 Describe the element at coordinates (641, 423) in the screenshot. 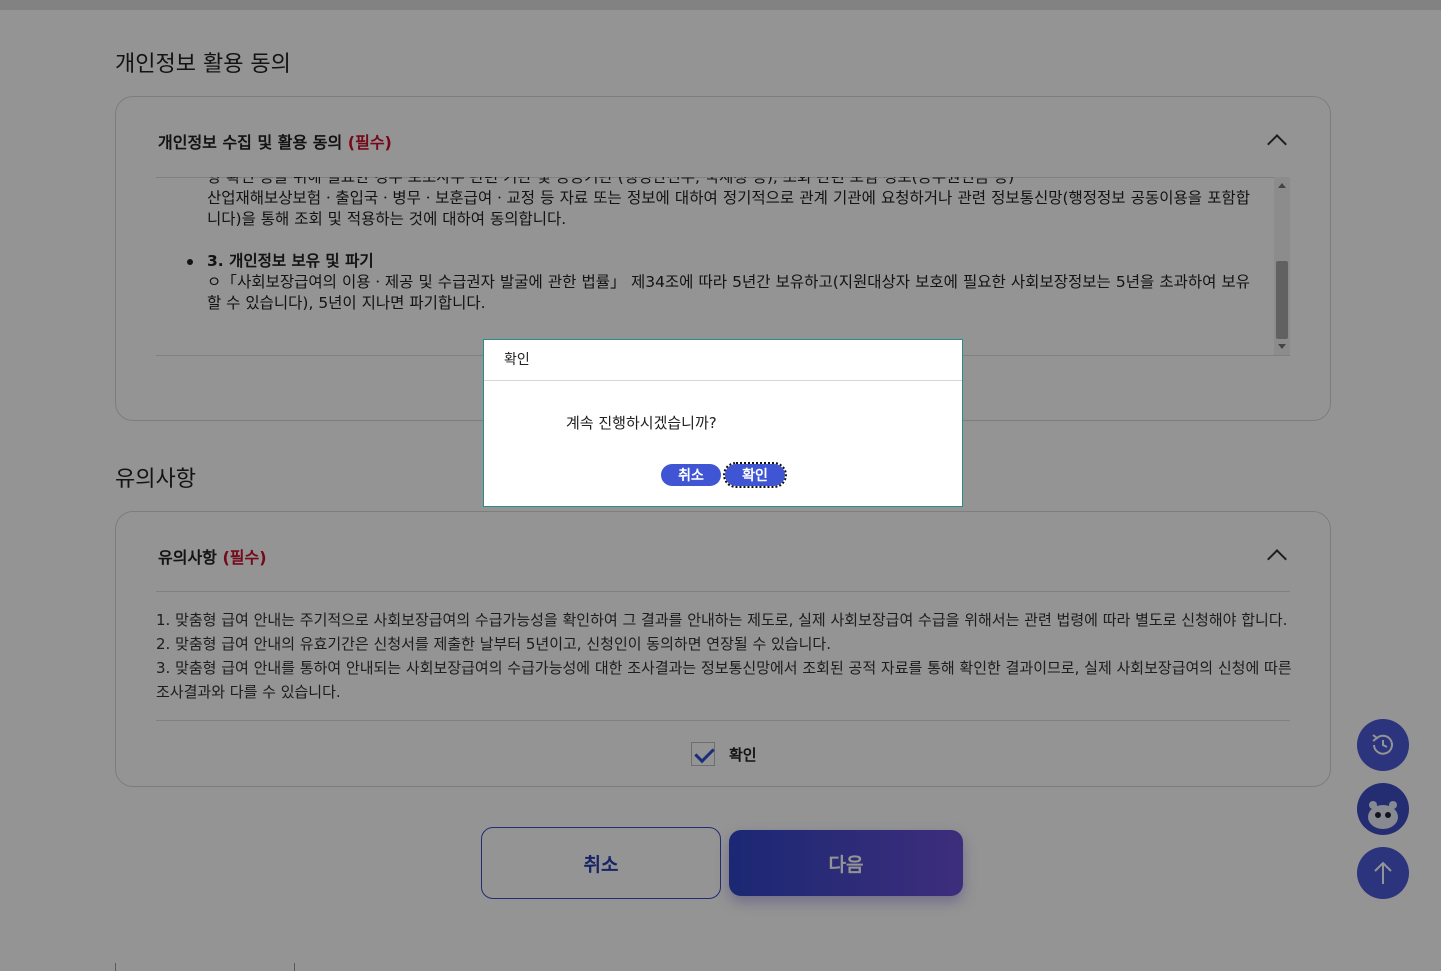

I see `dialog-message: 계속 진행하시겠습니까?` at that location.